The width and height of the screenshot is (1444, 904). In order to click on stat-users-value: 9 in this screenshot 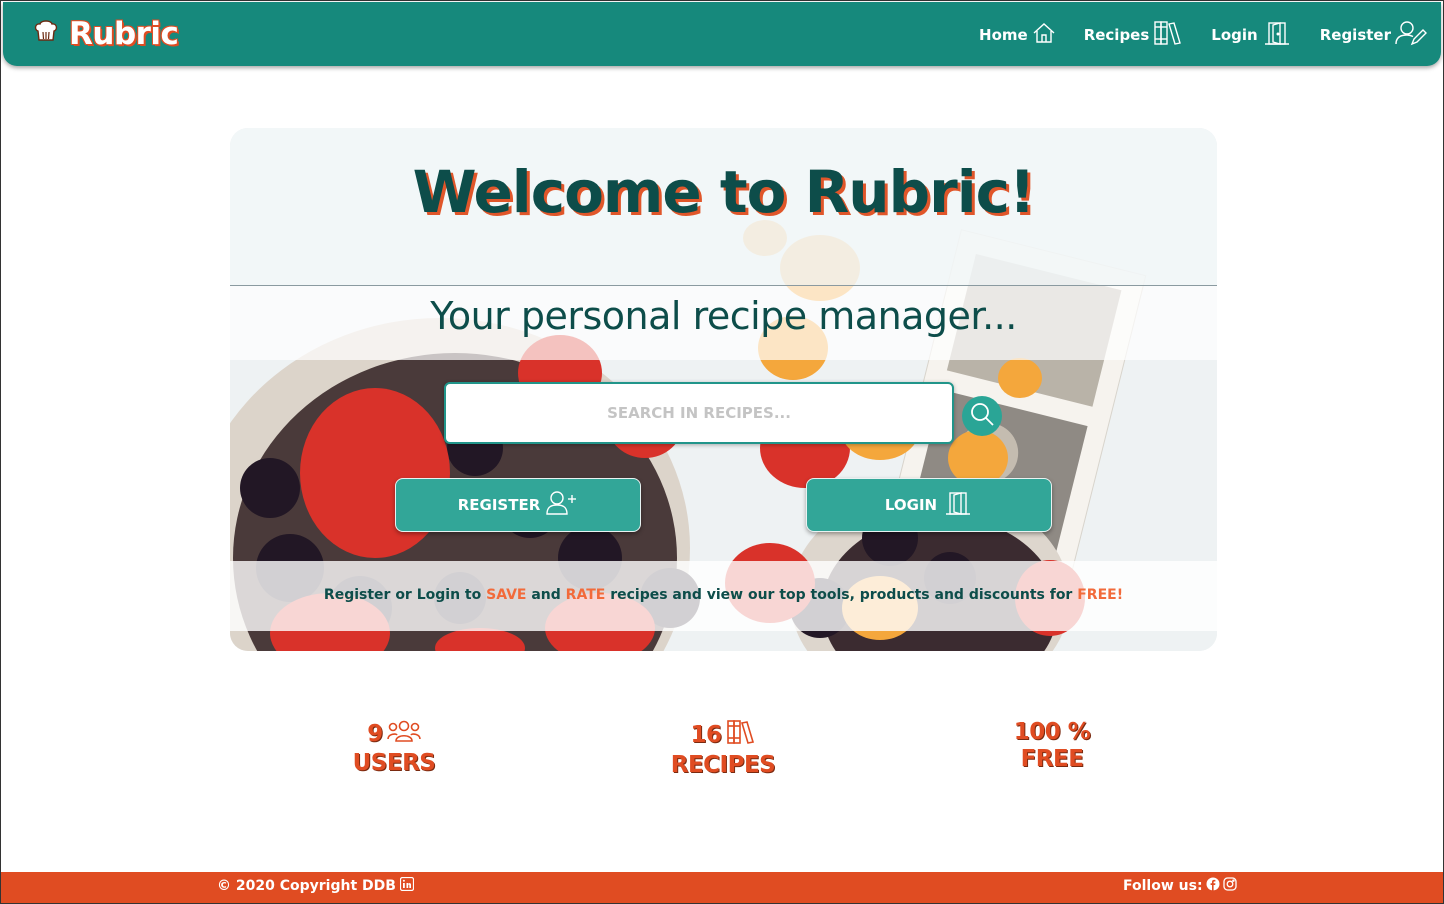, I will do `click(375, 734)`.